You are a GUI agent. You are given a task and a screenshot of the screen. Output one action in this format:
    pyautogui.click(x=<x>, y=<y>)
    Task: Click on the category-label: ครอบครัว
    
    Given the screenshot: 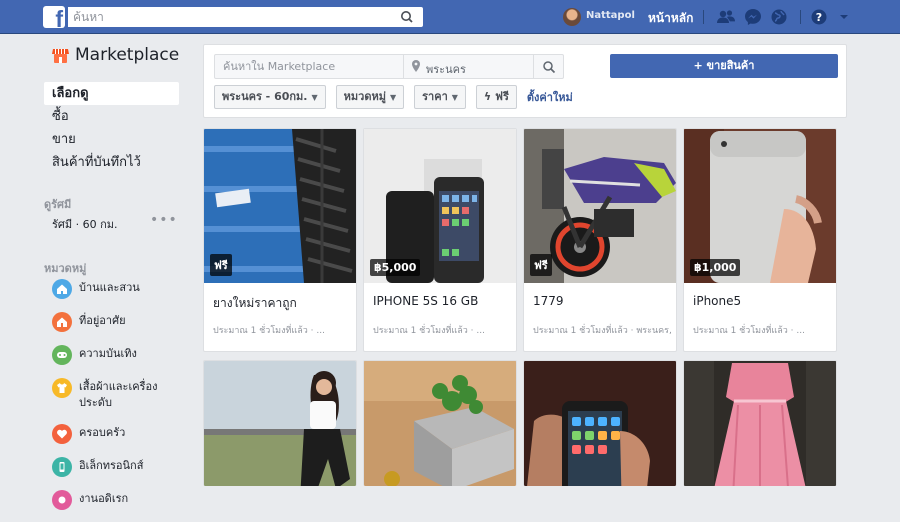 What is the action you would take?
    pyautogui.click(x=102, y=432)
    